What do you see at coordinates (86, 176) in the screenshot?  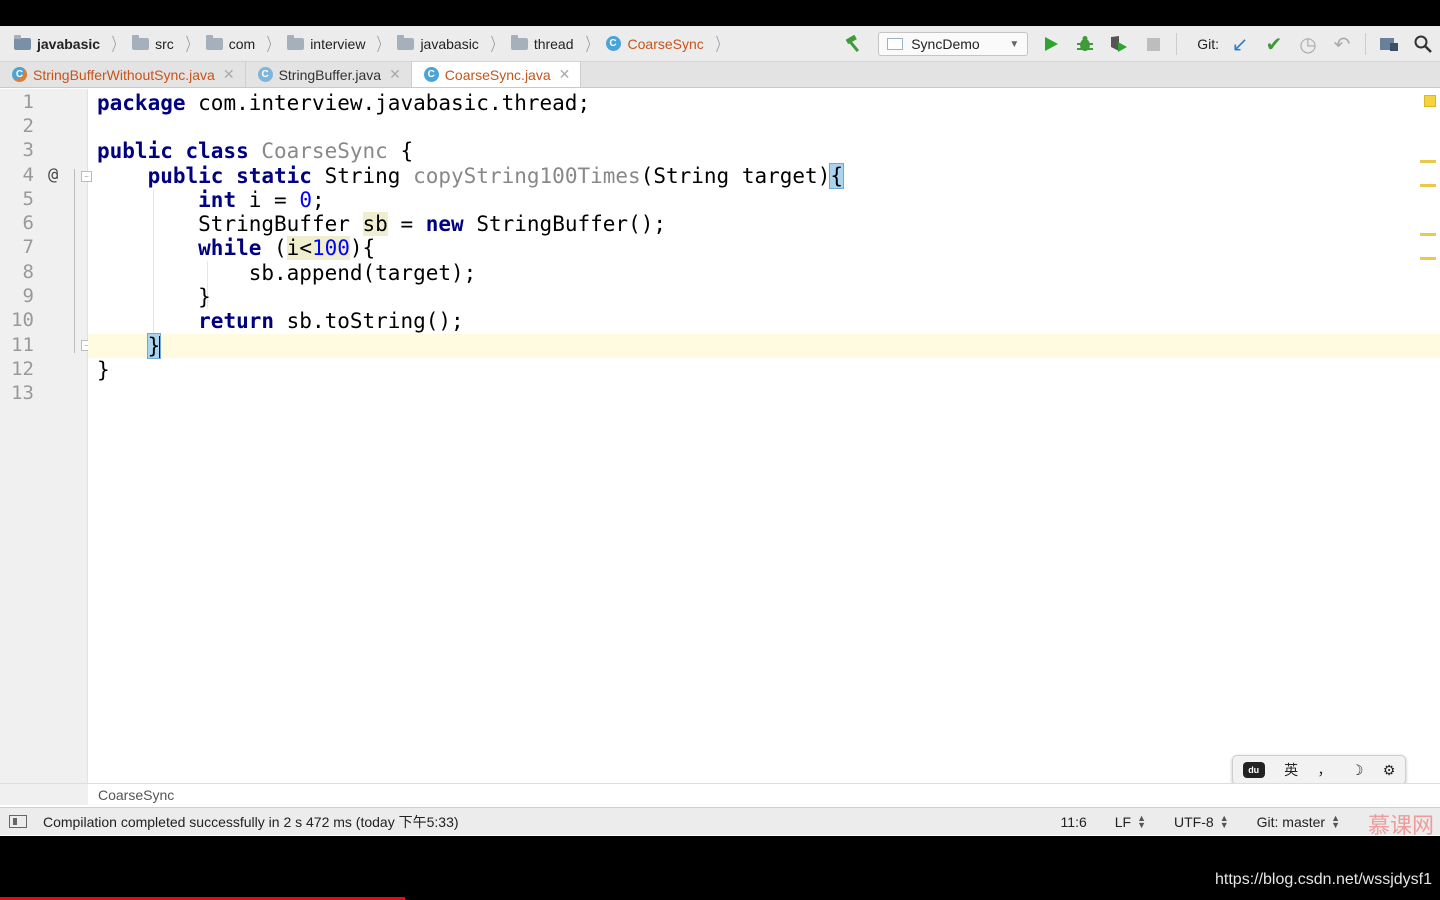 I see `fold-collapse-icon: −` at bounding box center [86, 176].